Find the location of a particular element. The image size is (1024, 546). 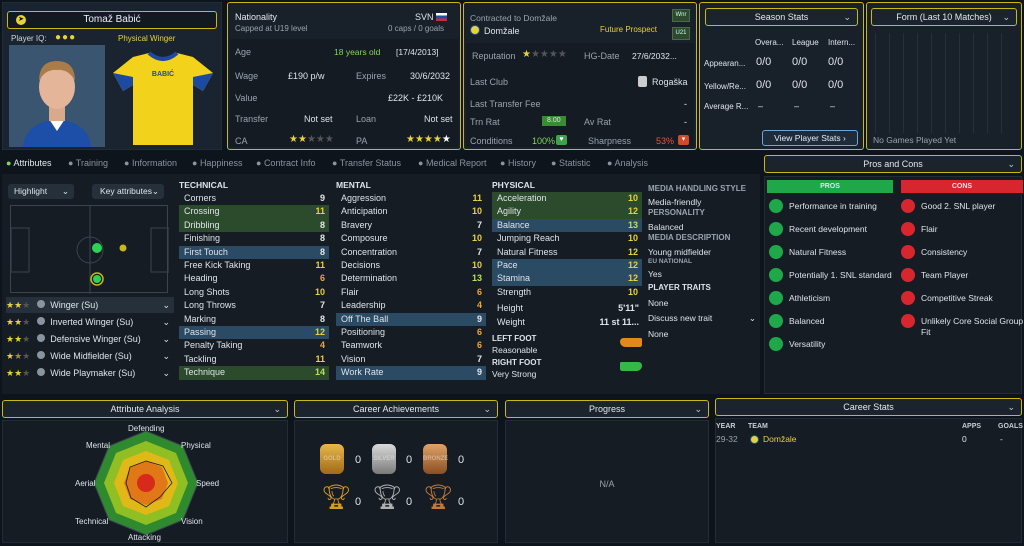

attribute-row: Crossing 11 is located at coordinates (254, 212).